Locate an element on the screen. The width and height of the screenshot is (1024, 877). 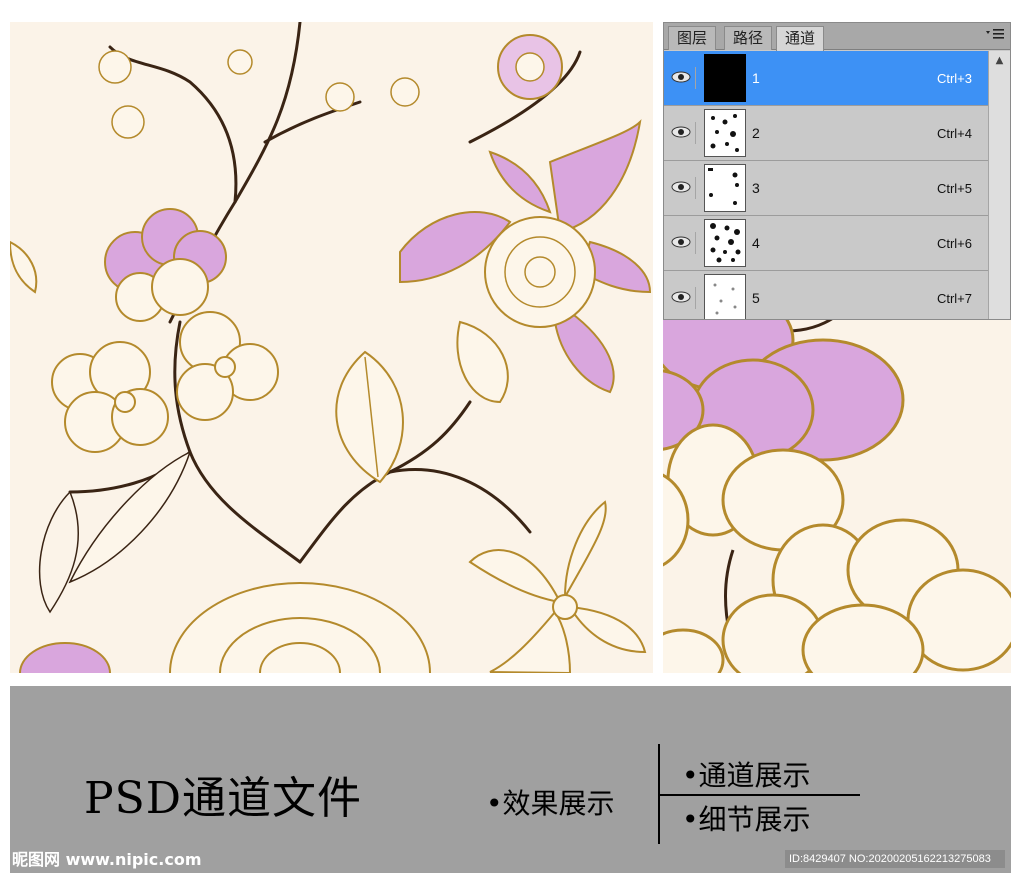
floral-detail-illustration is located at coordinates (837, 496).